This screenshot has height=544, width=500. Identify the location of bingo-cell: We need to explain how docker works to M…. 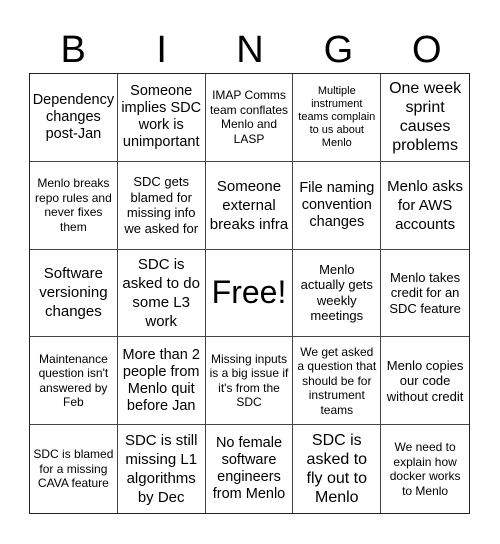
(425, 469).